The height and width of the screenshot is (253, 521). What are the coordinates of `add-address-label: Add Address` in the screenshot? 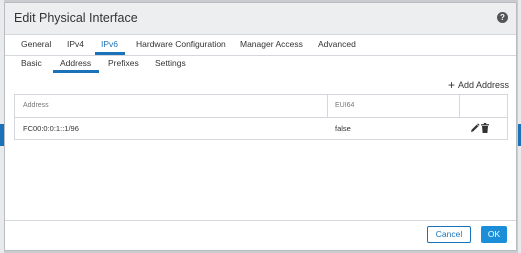 It's located at (483, 85).